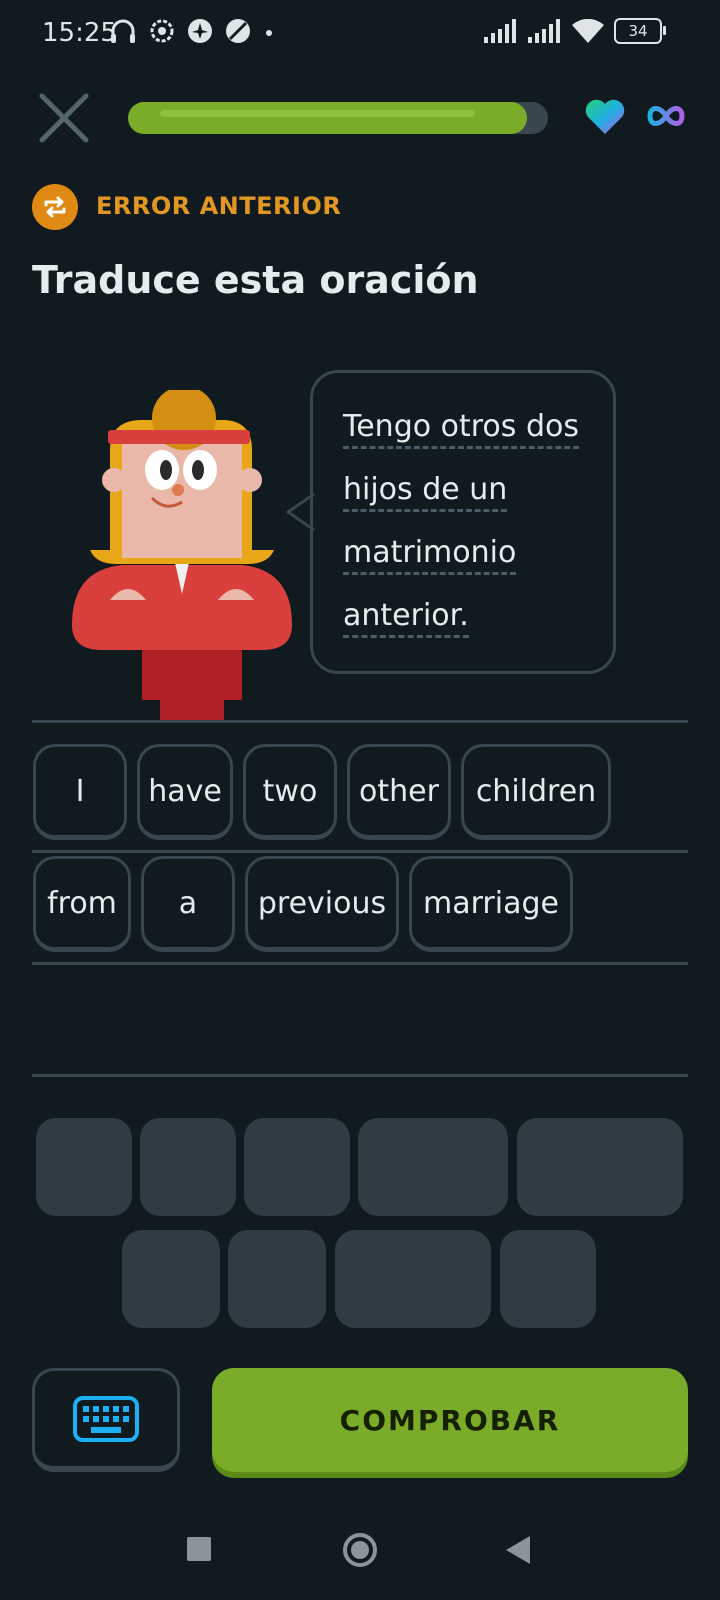 This screenshot has width=720, height=1600. I want to click on answer-word-chip: a, so click(188, 904).